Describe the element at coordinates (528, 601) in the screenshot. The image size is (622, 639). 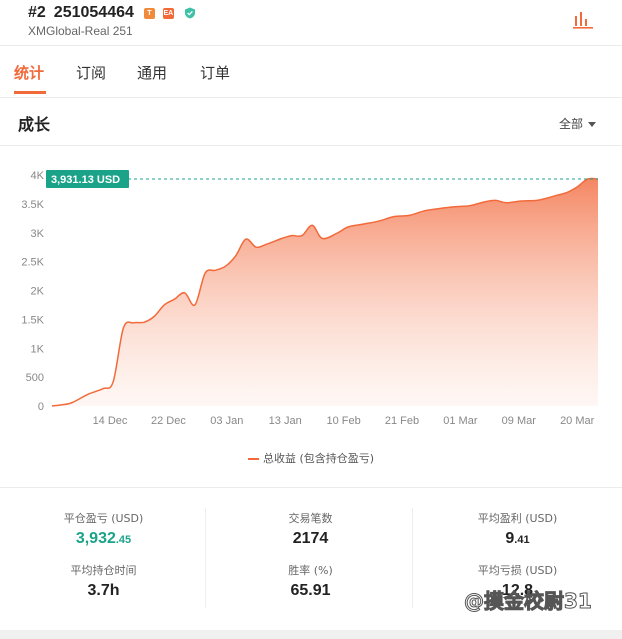
I see `watermark-text: @摸金校尉31` at that location.